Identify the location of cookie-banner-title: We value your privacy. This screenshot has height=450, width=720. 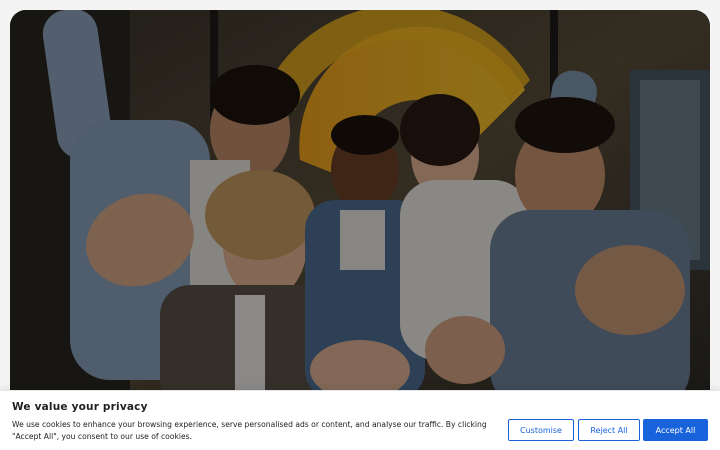
(80, 407).